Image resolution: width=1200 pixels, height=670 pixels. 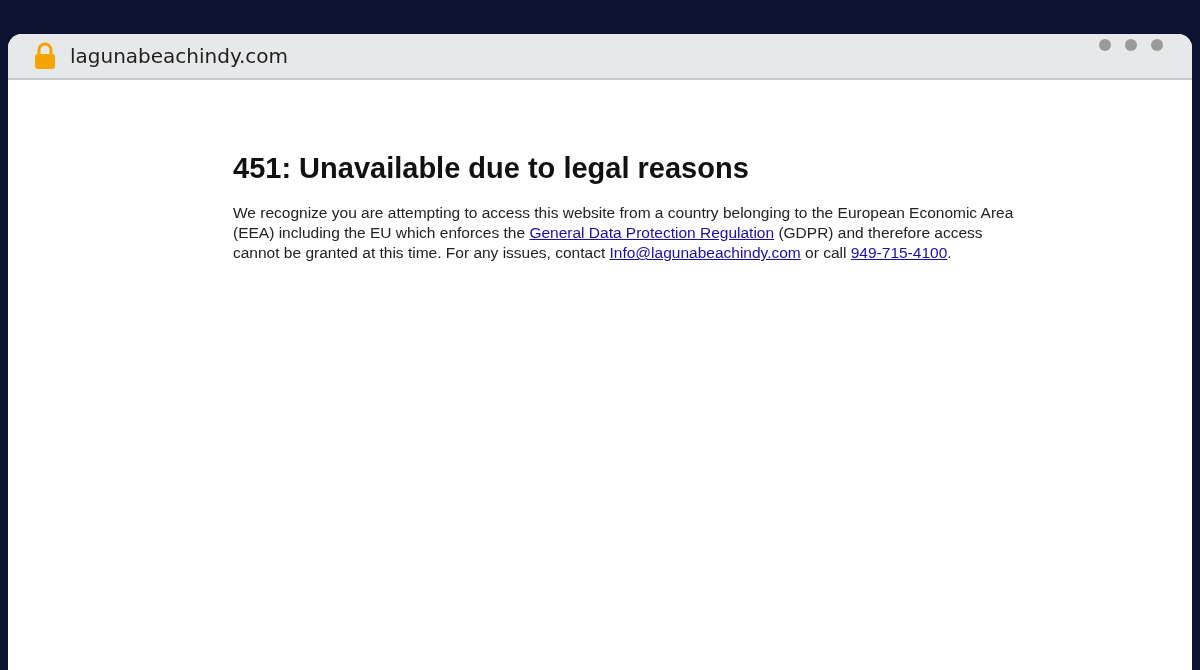 I want to click on text-link: Info@lagunabeachindy.com, so click(x=705, y=253).